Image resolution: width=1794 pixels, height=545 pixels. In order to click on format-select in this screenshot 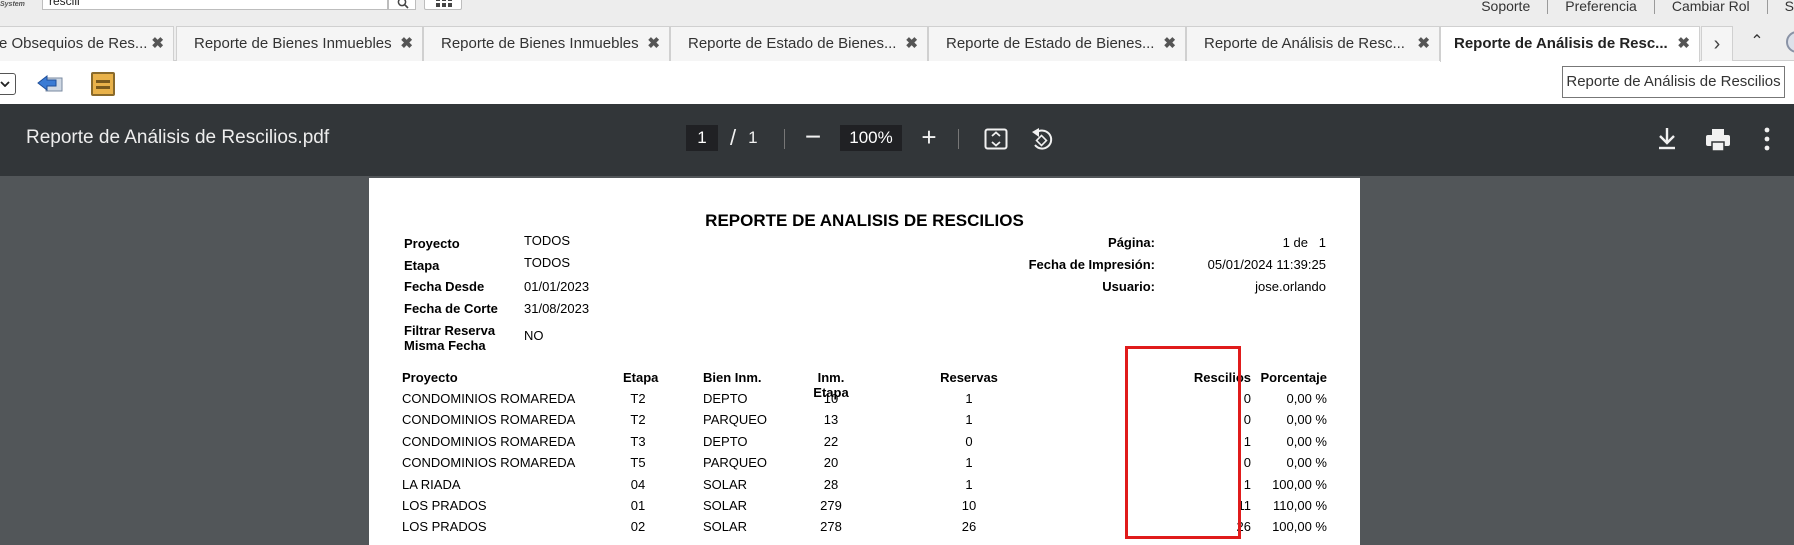, I will do `click(8, 84)`.